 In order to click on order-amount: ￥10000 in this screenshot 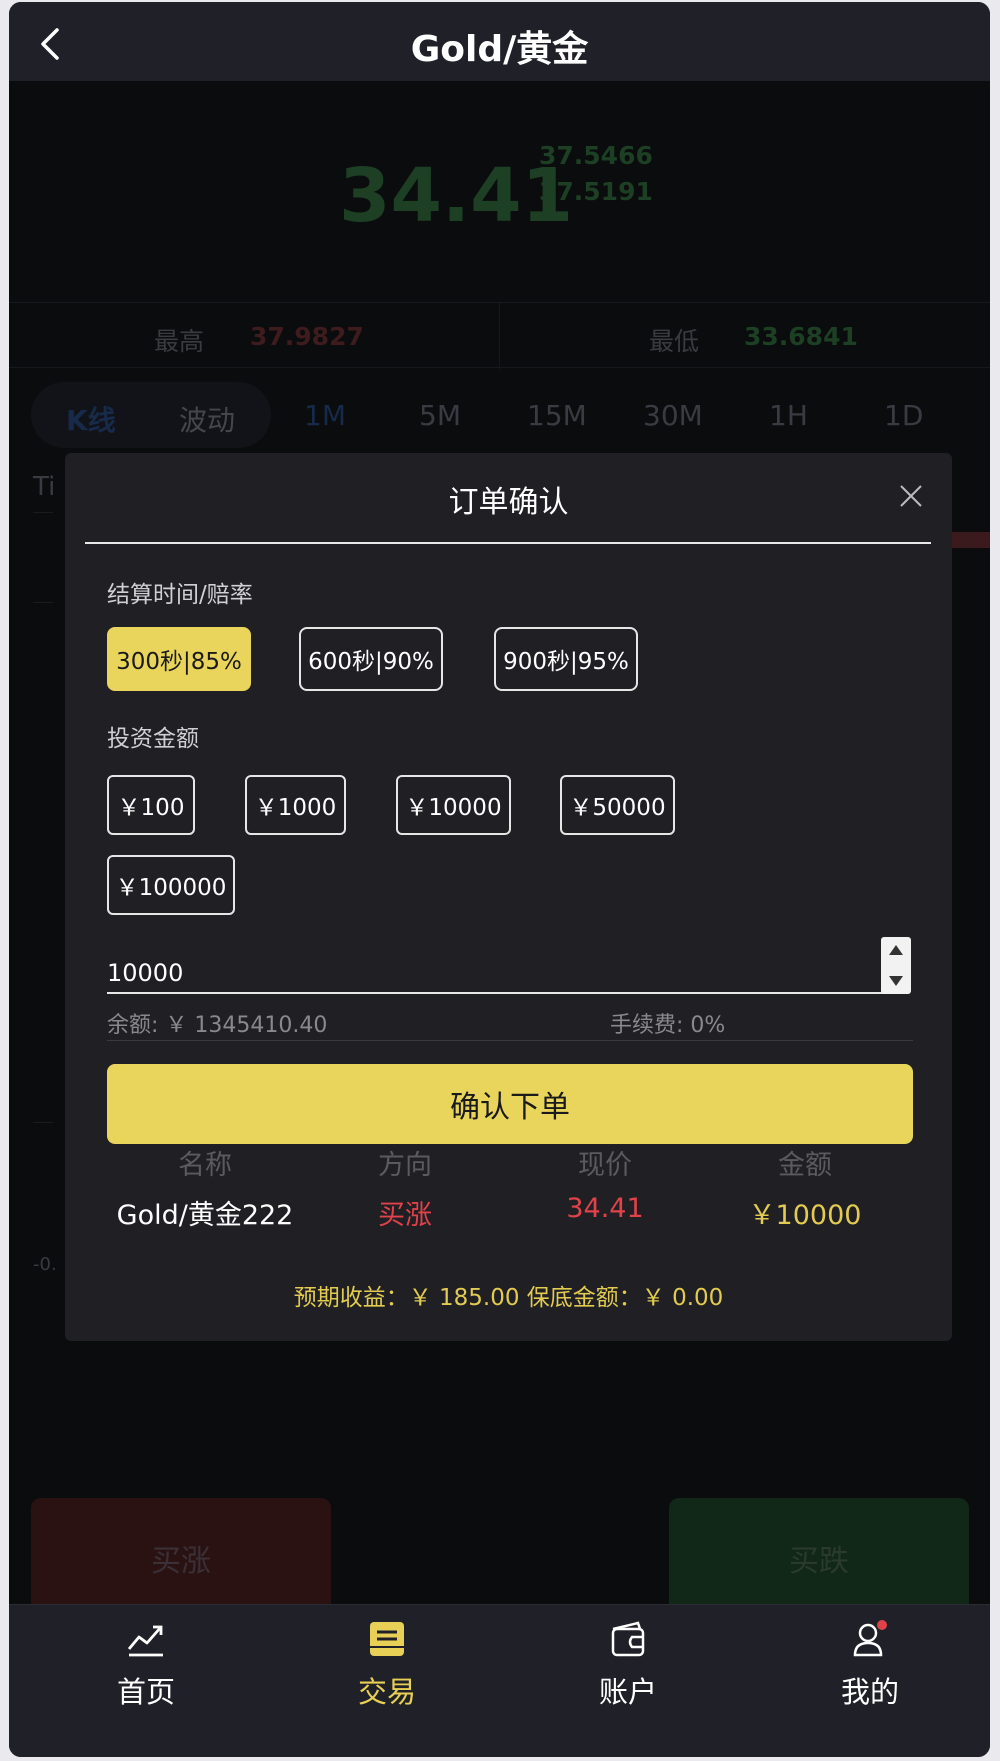, I will do `click(805, 1215)`.